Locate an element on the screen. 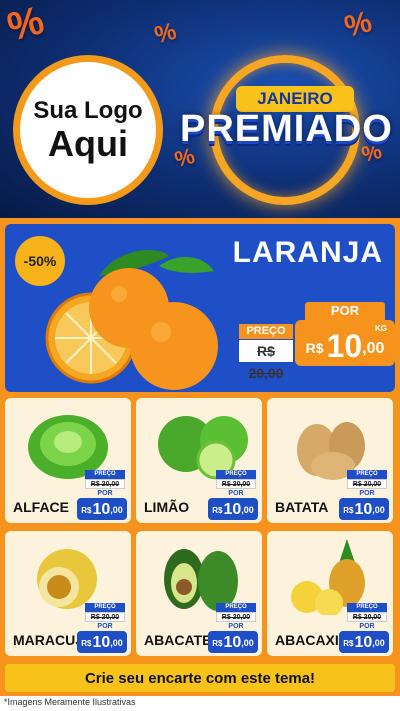  product-name: ALFACE is located at coordinates (41, 507).